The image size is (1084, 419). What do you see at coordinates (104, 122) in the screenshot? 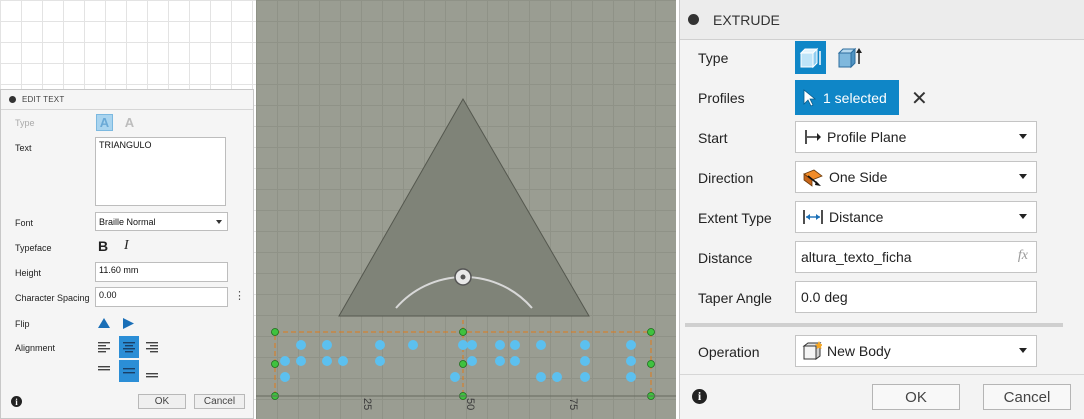
I see `text-type-outline-icon: A` at bounding box center [104, 122].